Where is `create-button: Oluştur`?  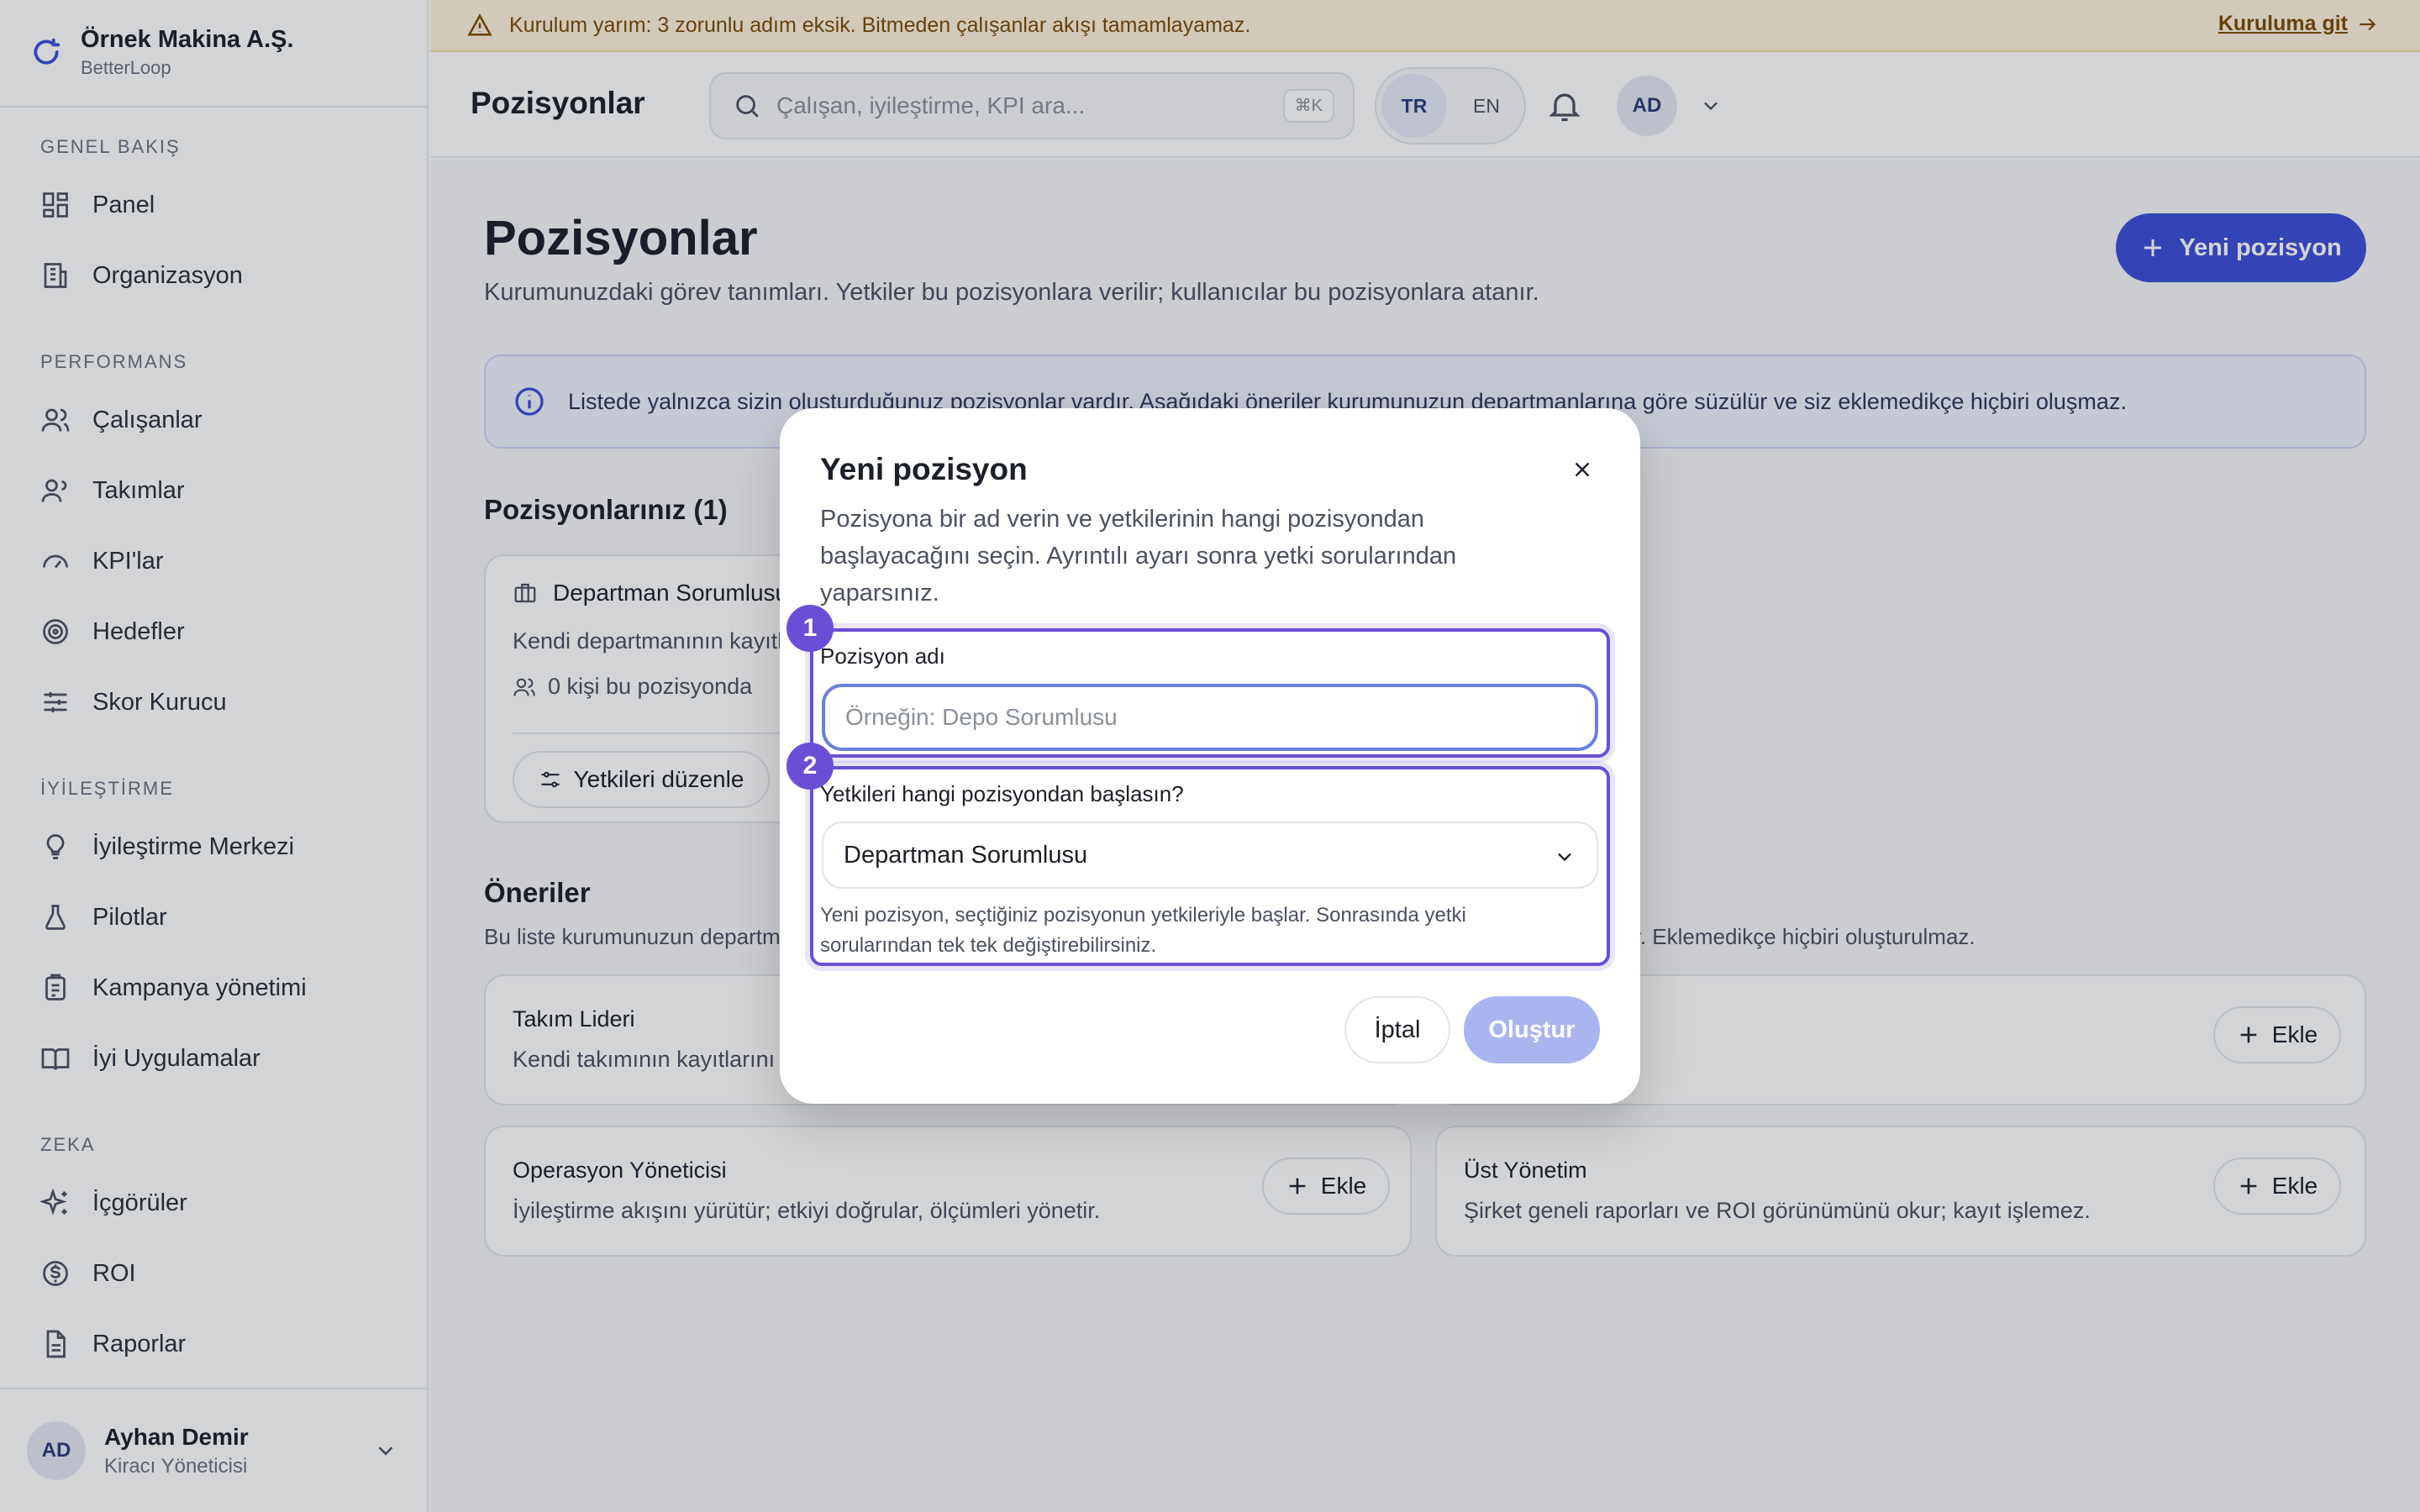
create-button: Oluştur is located at coordinates (1532, 1029).